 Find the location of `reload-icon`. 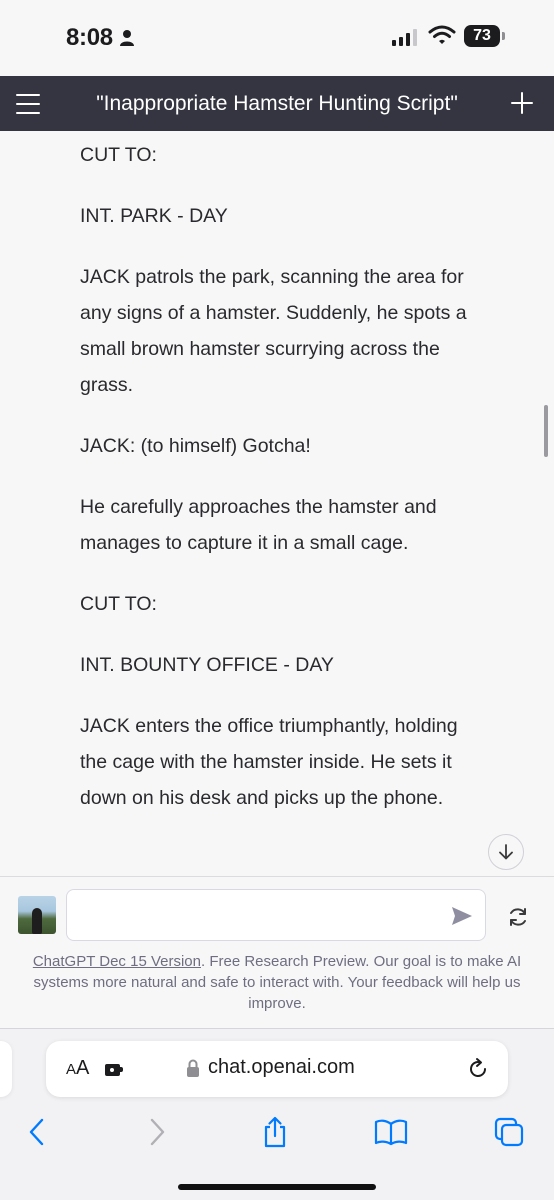

reload-icon is located at coordinates (478, 1069).